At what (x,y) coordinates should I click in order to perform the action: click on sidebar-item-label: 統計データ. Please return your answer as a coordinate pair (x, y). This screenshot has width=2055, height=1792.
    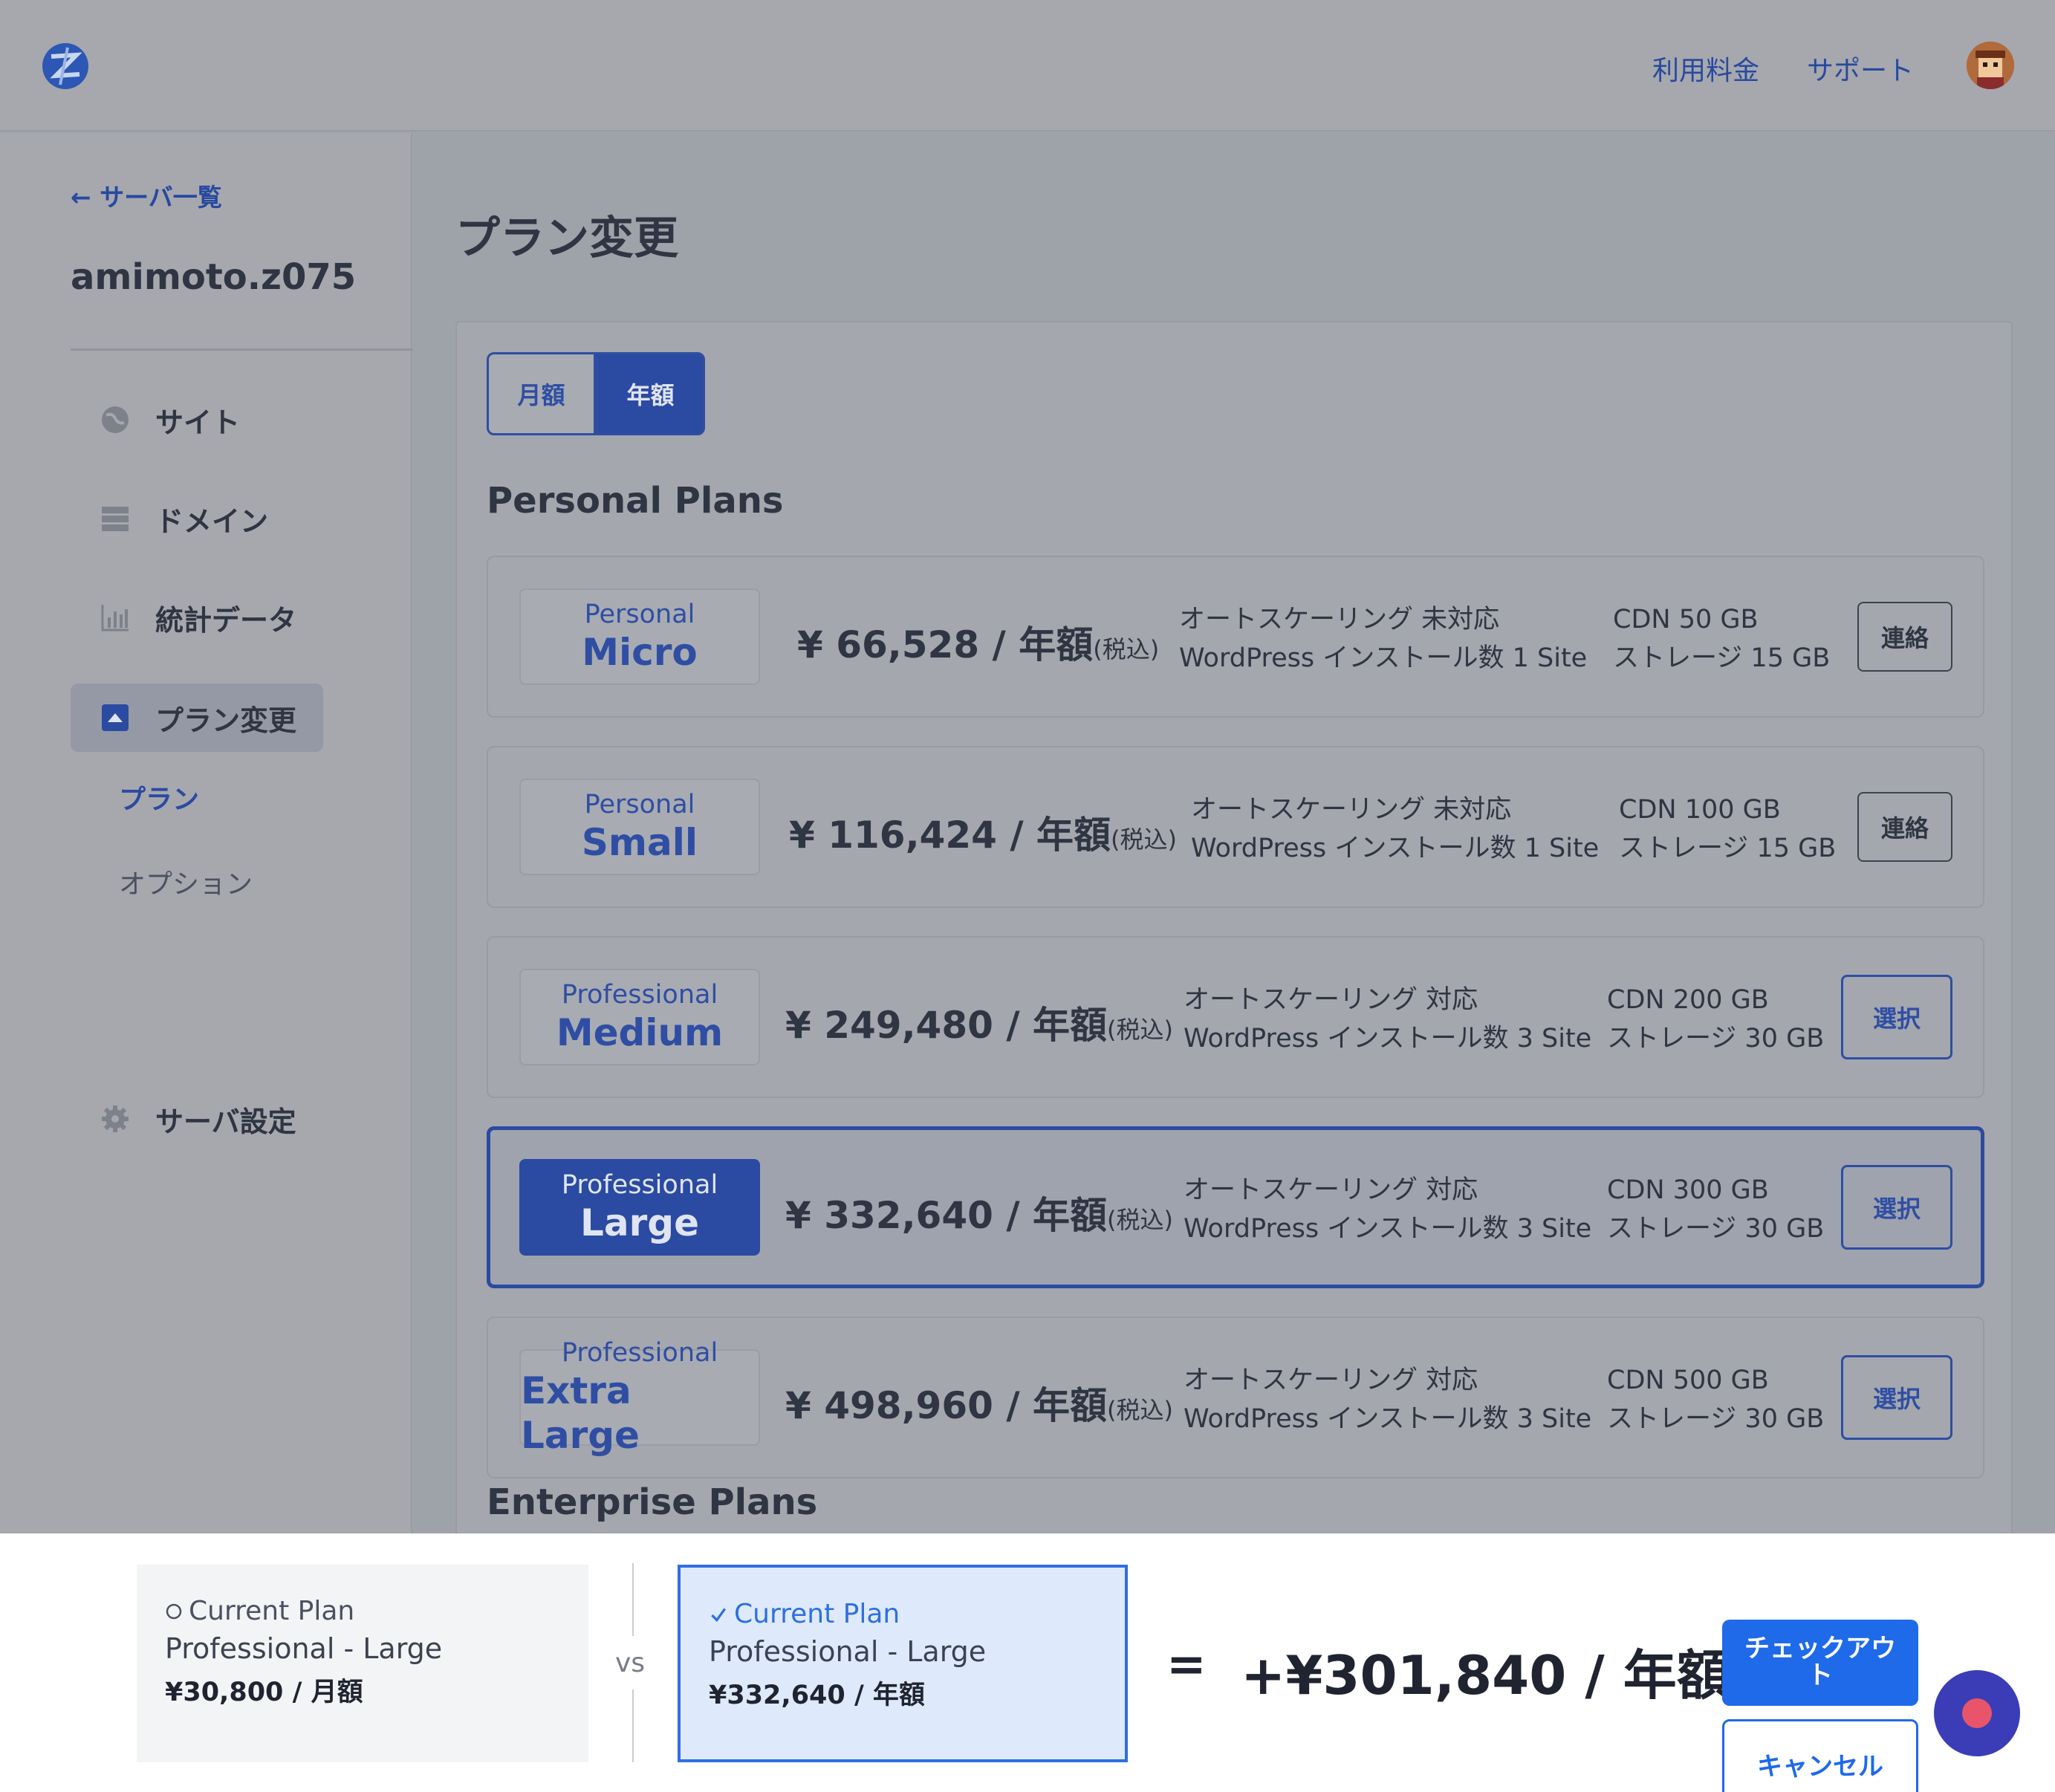
    Looking at the image, I should click on (226, 620).